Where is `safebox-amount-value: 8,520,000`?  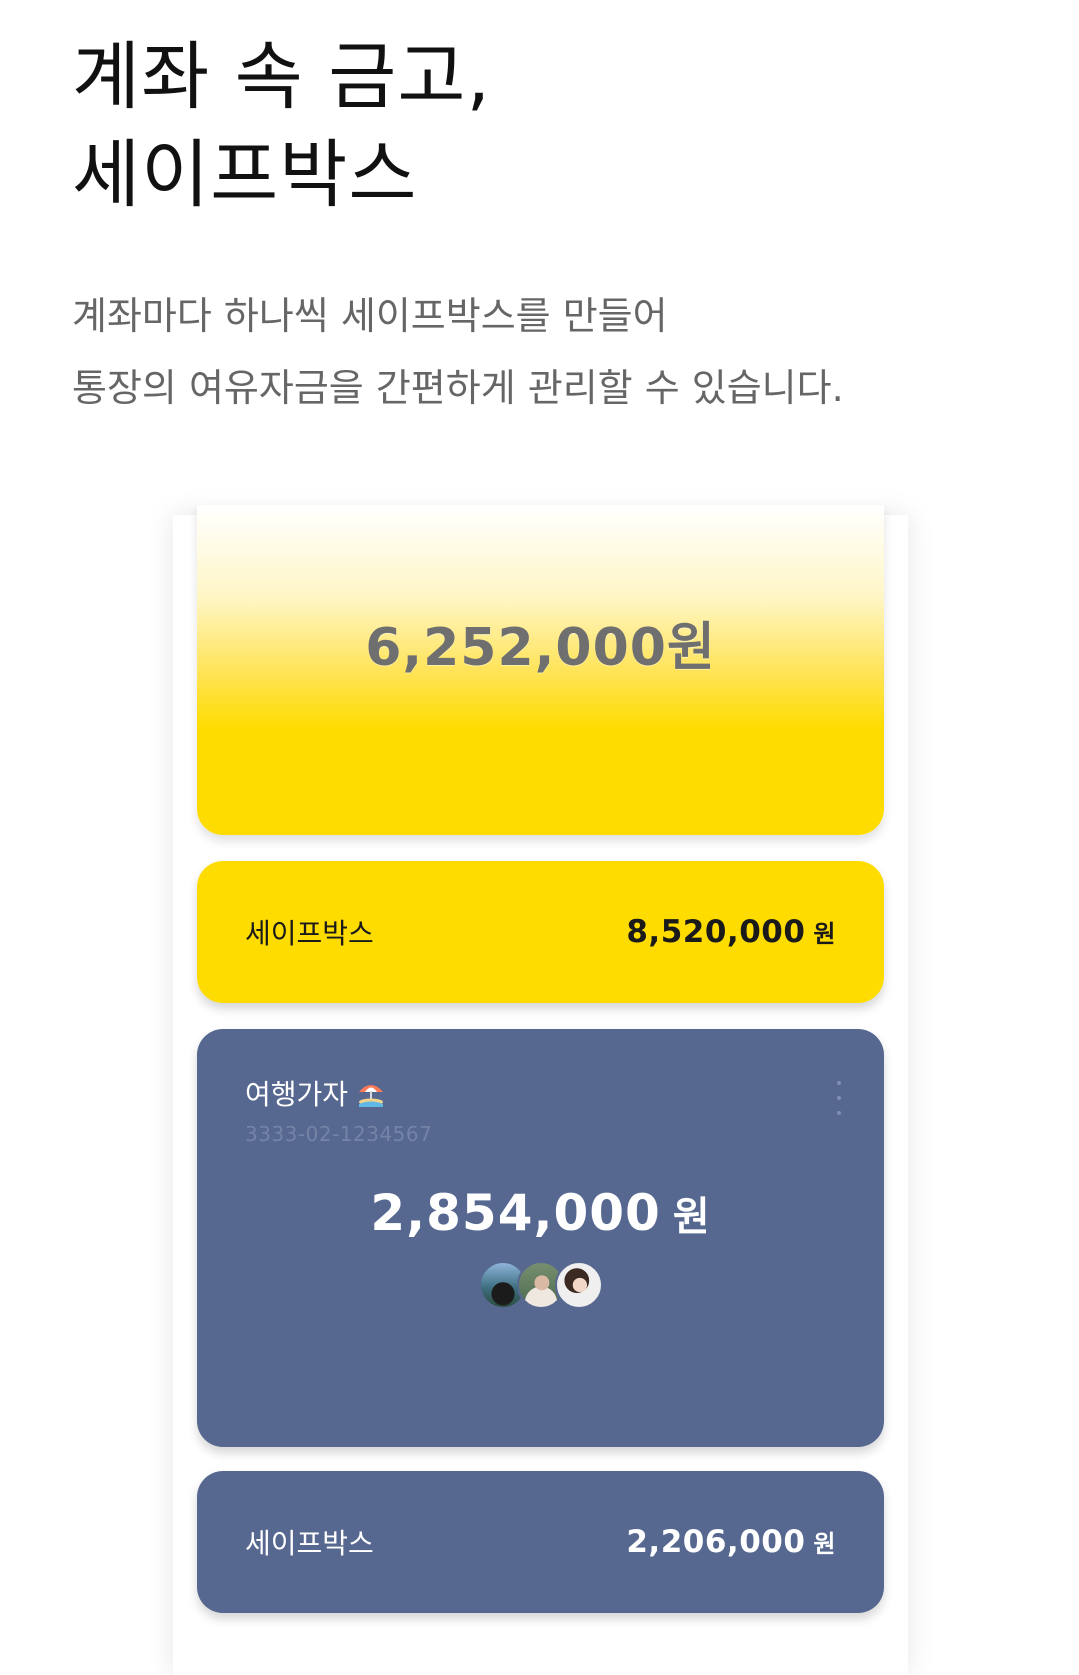 safebox-amount-value: 8,520,000 is located at coordinates (716, 932).